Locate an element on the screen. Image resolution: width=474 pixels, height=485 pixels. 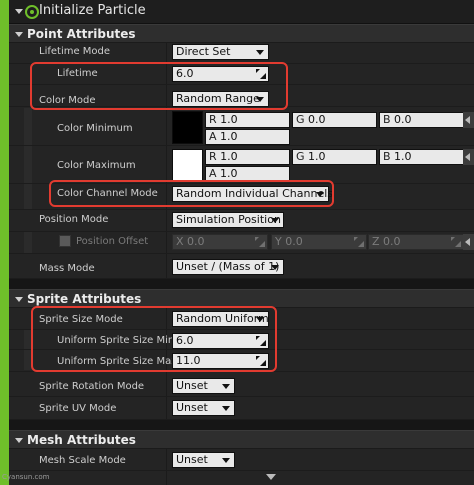
position-offset-z-value: 0.0 is located at coordinates (392, 241).